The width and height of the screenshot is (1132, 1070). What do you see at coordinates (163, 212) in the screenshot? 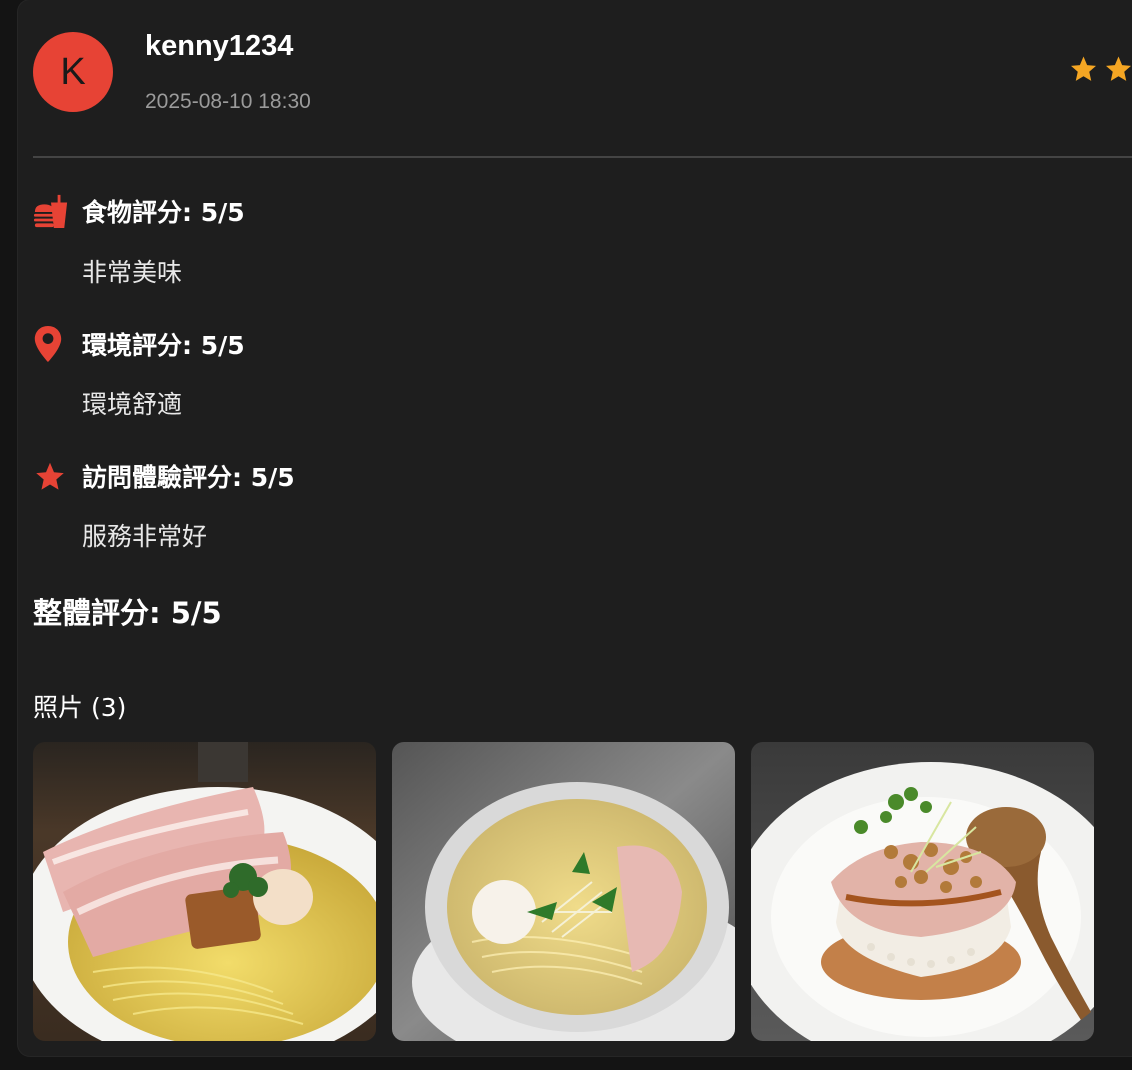
I see `food-rating-title: 食物評分: 5/5` at bounding box center [163, 212].